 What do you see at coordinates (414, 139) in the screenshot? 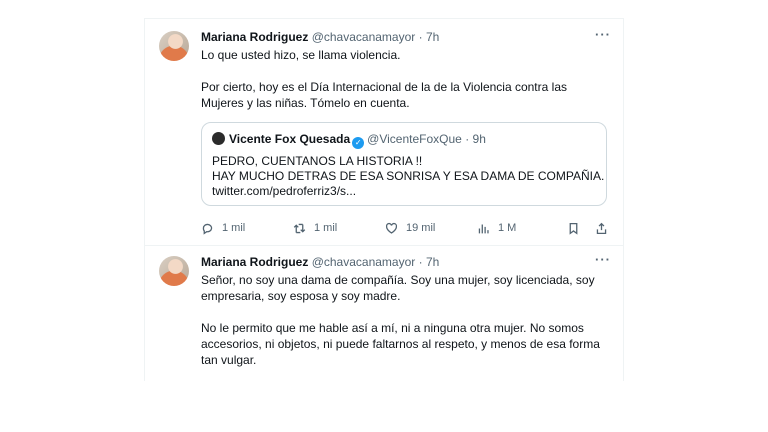
I see `quoted-author-handle: @VicenteFoxQue` at bounding box center [414, 139].